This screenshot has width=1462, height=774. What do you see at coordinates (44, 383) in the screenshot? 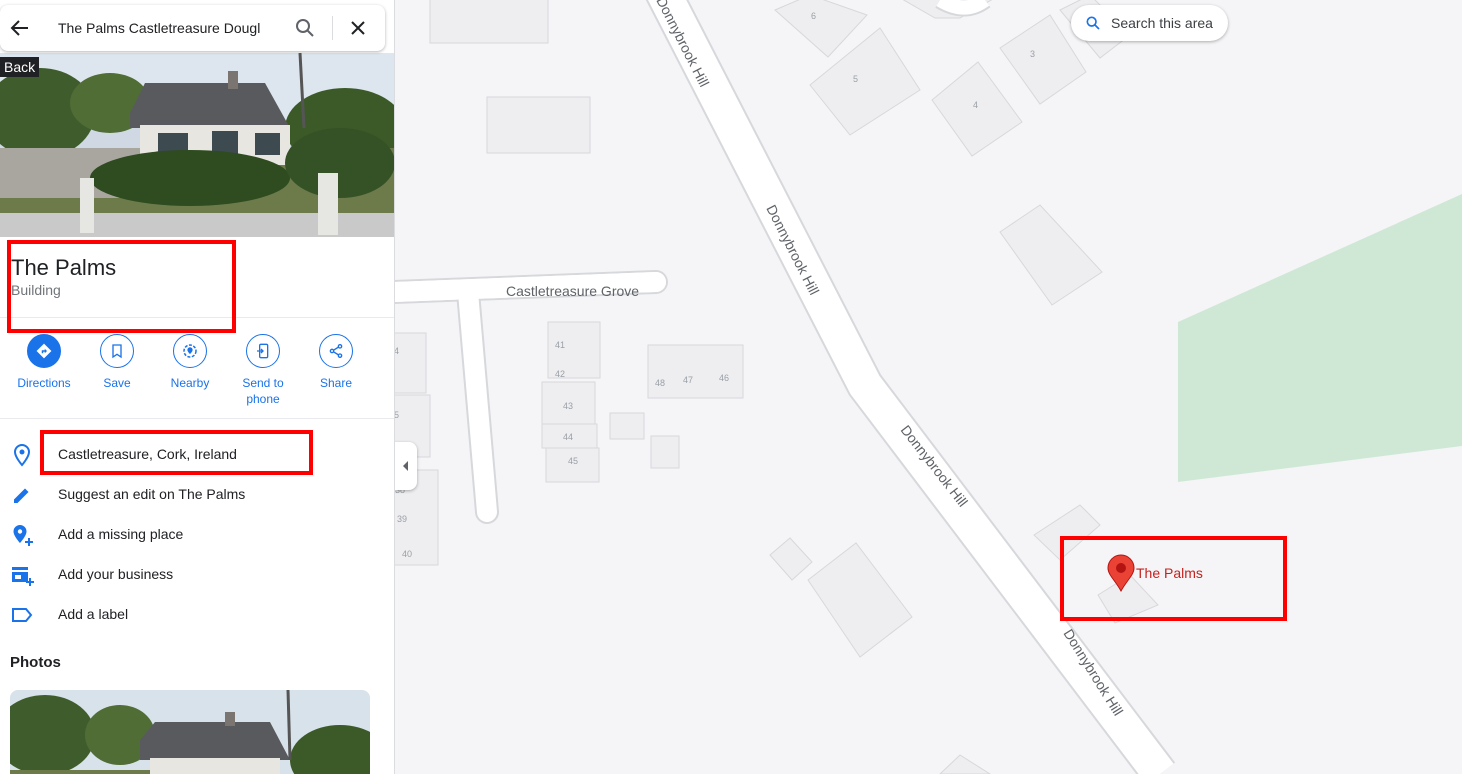
I see `directions-label: Directions` at bounding box center [44, 383].